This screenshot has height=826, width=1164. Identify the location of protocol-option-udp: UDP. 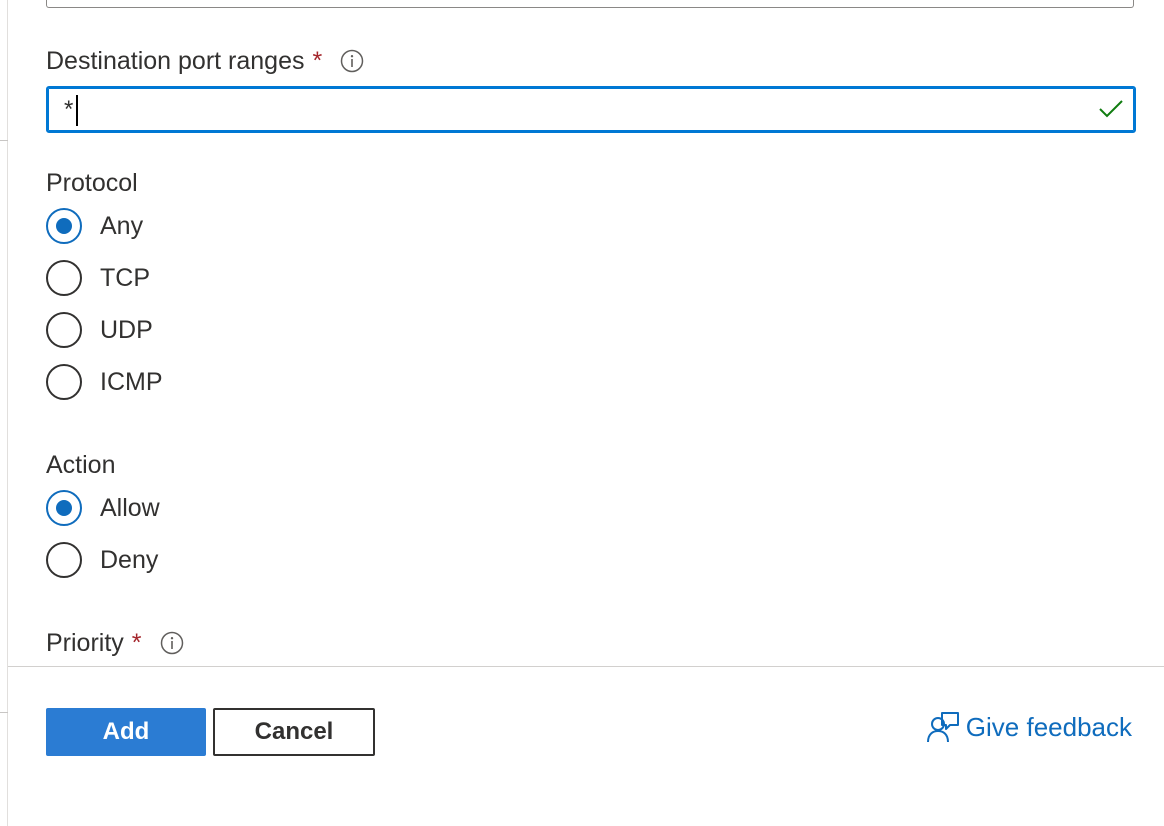
(99, 330).